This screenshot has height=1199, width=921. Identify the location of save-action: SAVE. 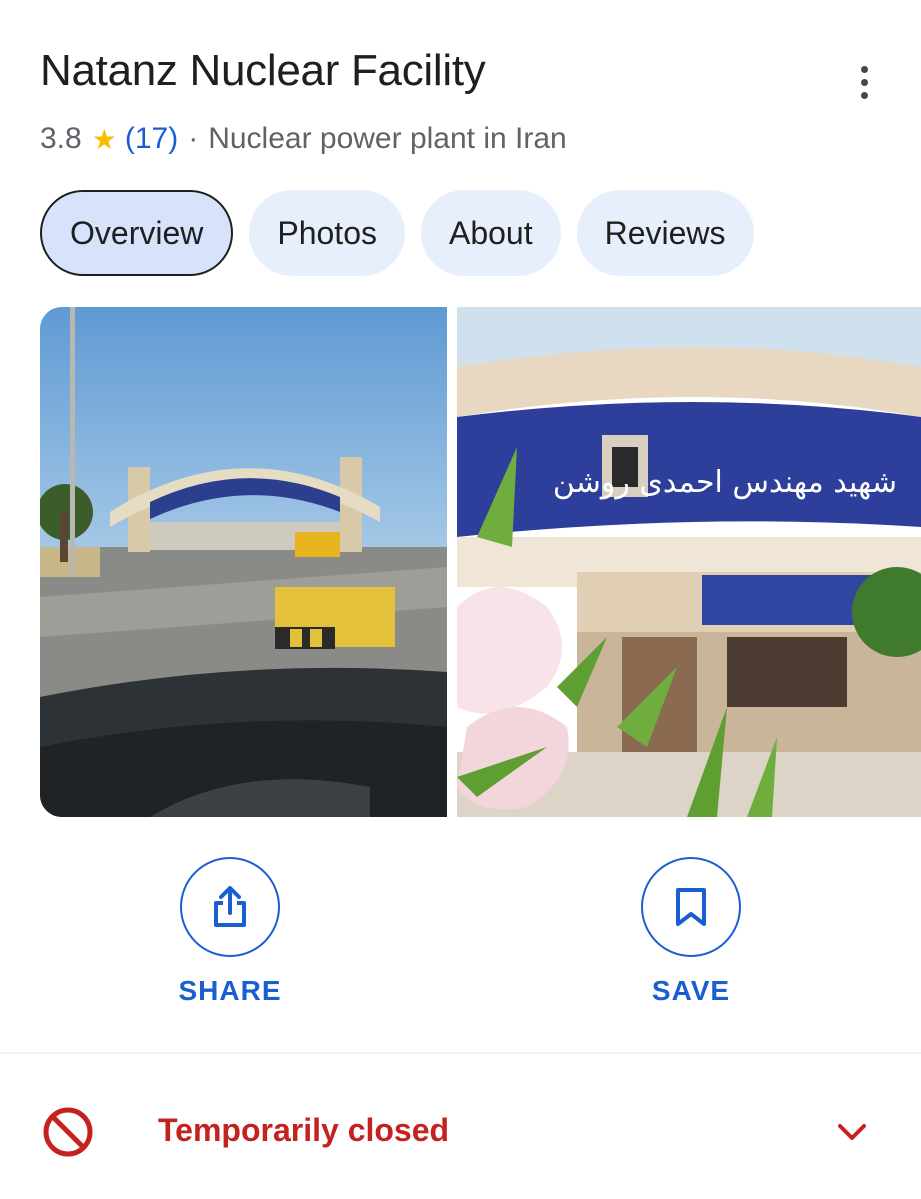
(691, 932).